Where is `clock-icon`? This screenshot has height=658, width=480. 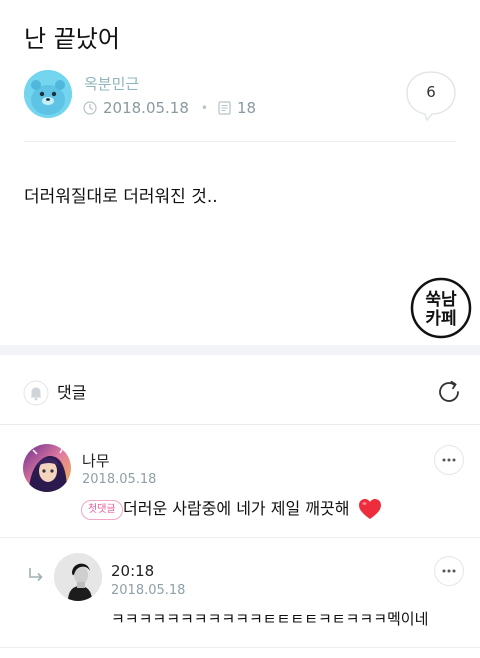
clock-icon is located at coordinates (90, 108).